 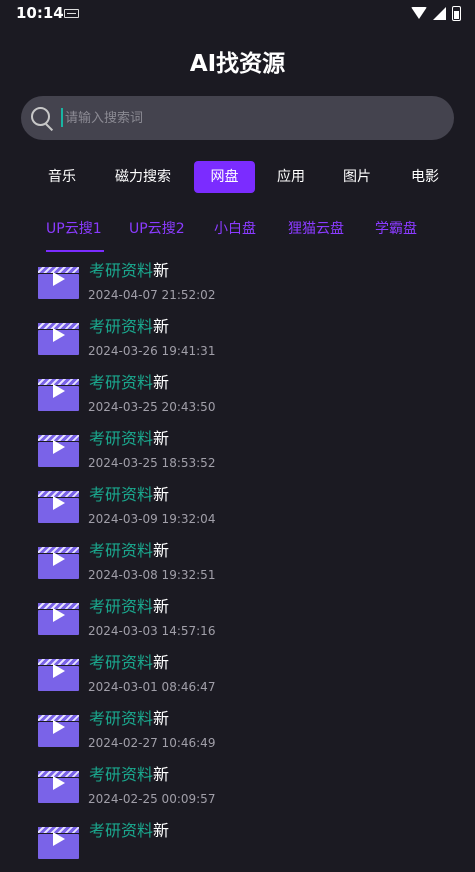 I want to click on search-icon, so click(x=42, y=119).